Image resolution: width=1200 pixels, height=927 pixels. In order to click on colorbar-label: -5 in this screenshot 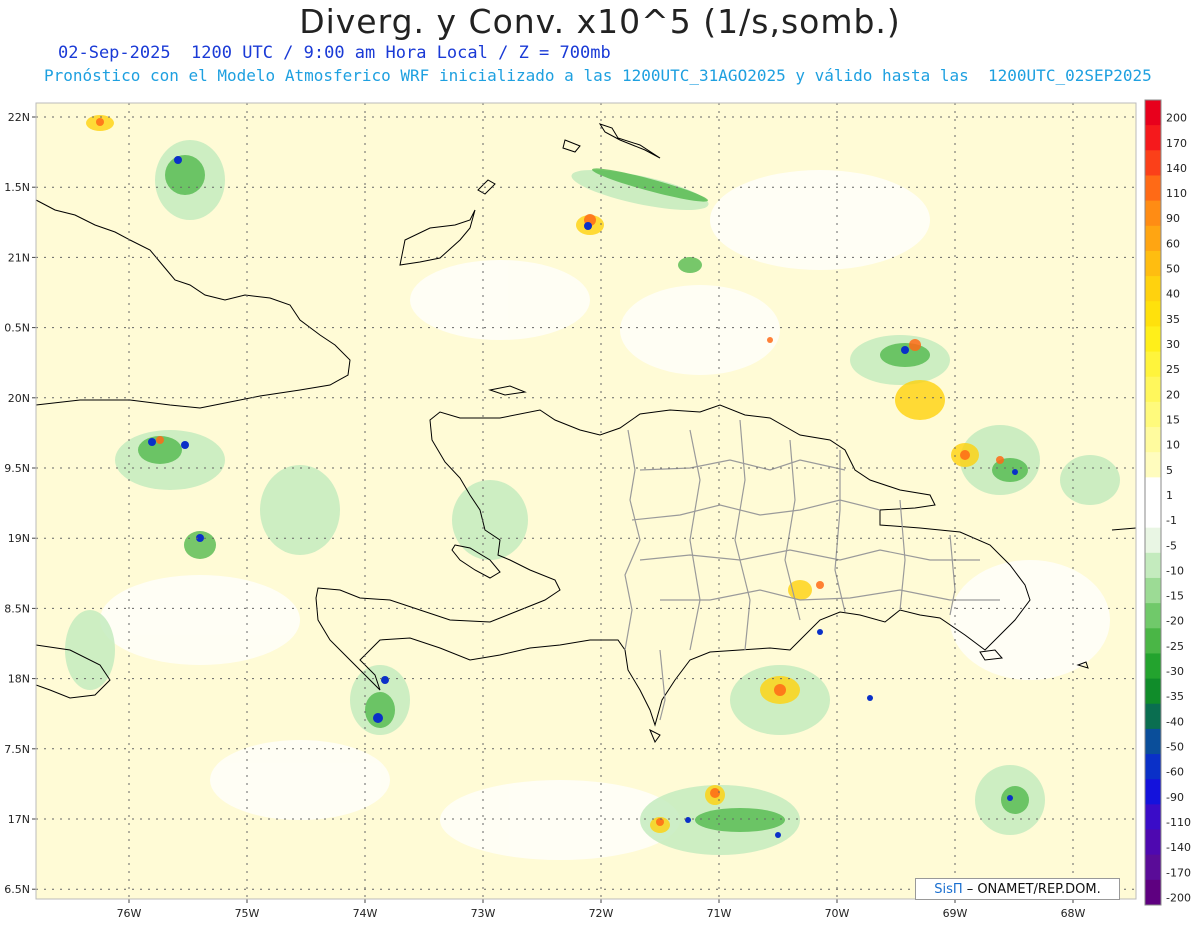, I will do `click(1171, 545)`.